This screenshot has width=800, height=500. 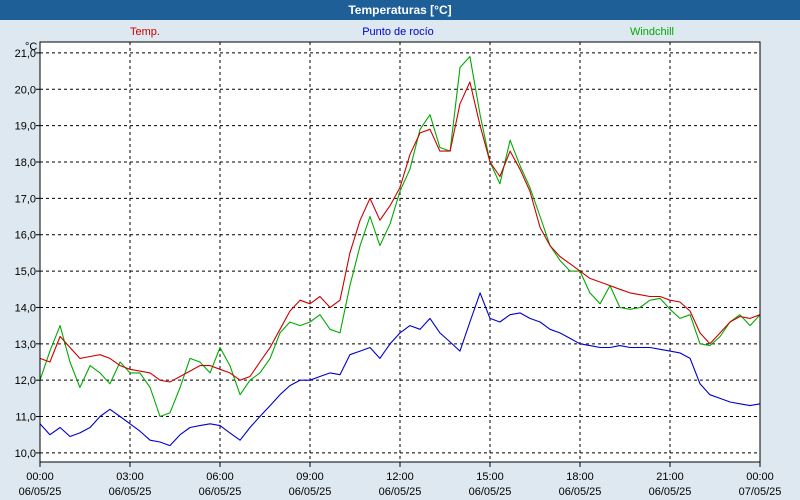 What do you see at coordinates (398, 32) in the screenshot?
I see `legend-dew-point: Punto de rocío` at bounding box center [398, 32].